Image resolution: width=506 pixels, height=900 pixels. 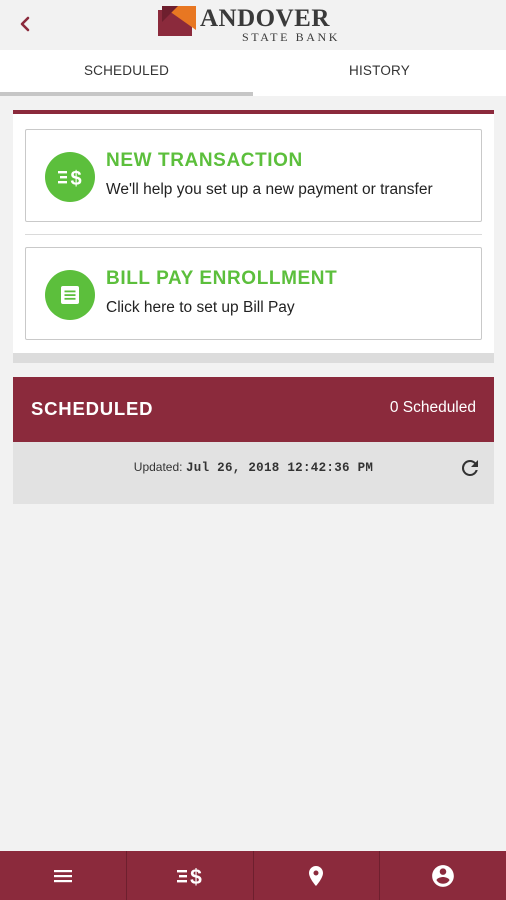 I want to click on divider, so click(x=253, y=234).